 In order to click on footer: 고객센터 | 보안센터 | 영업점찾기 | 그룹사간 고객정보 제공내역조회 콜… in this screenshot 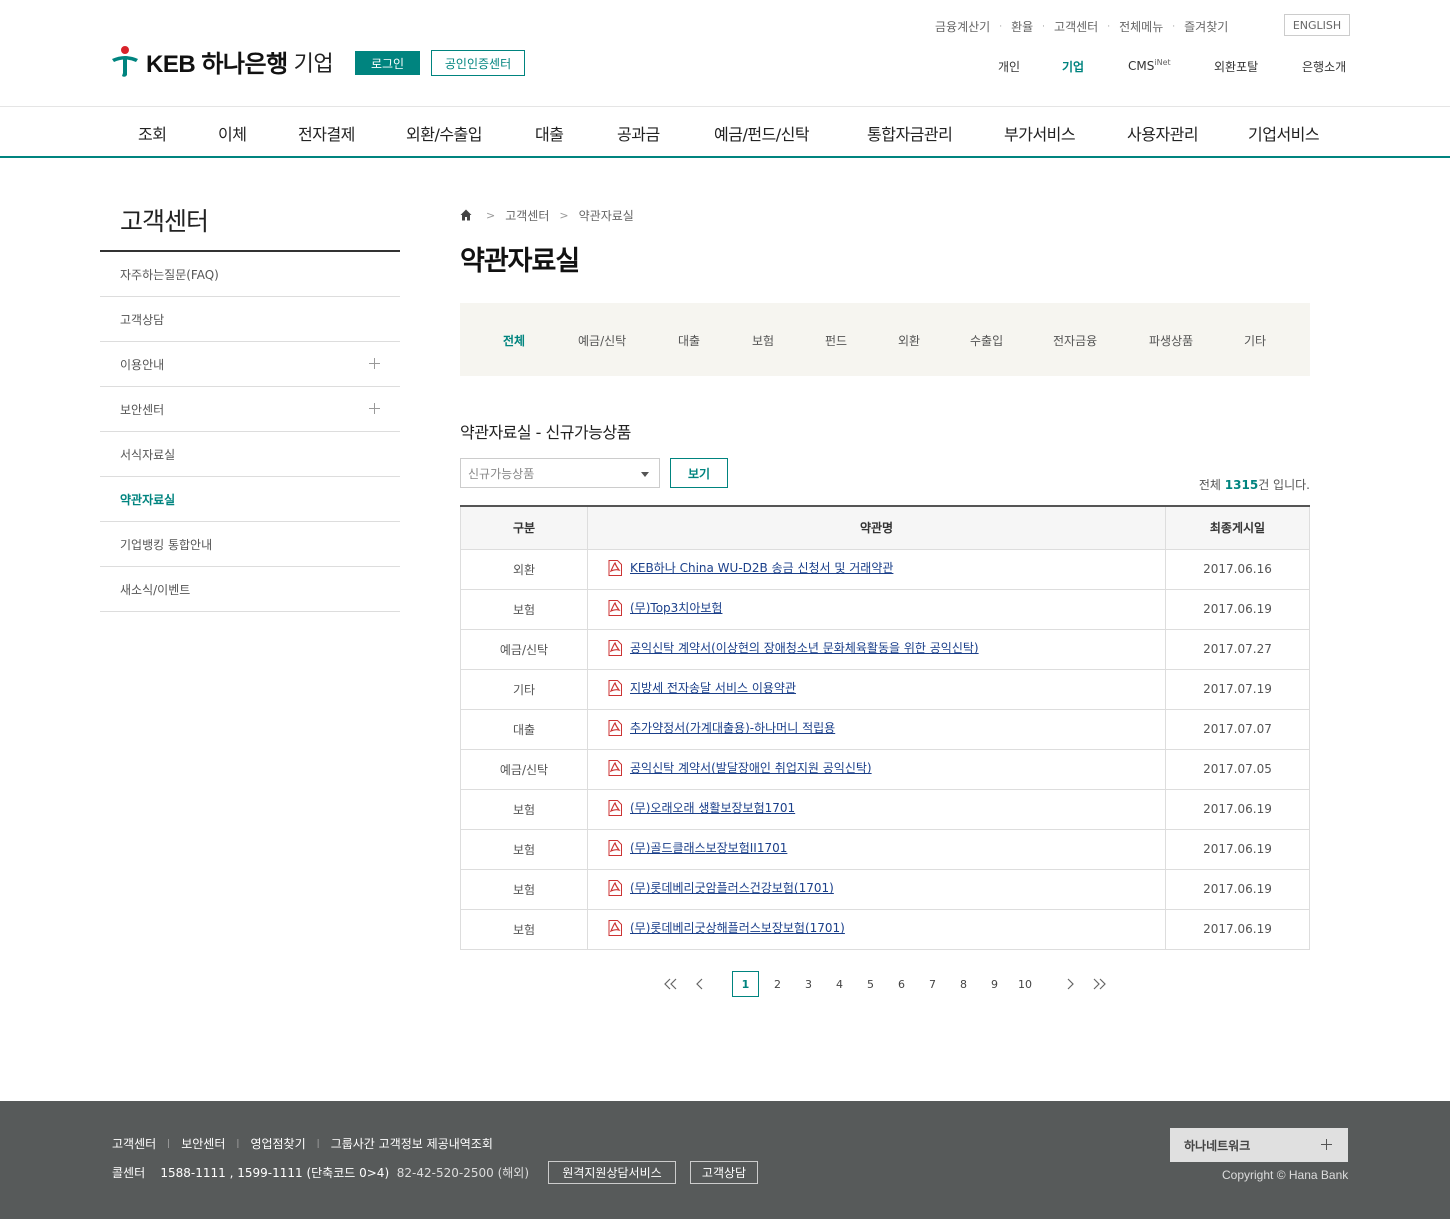, I will do `click(725, 1160)`.